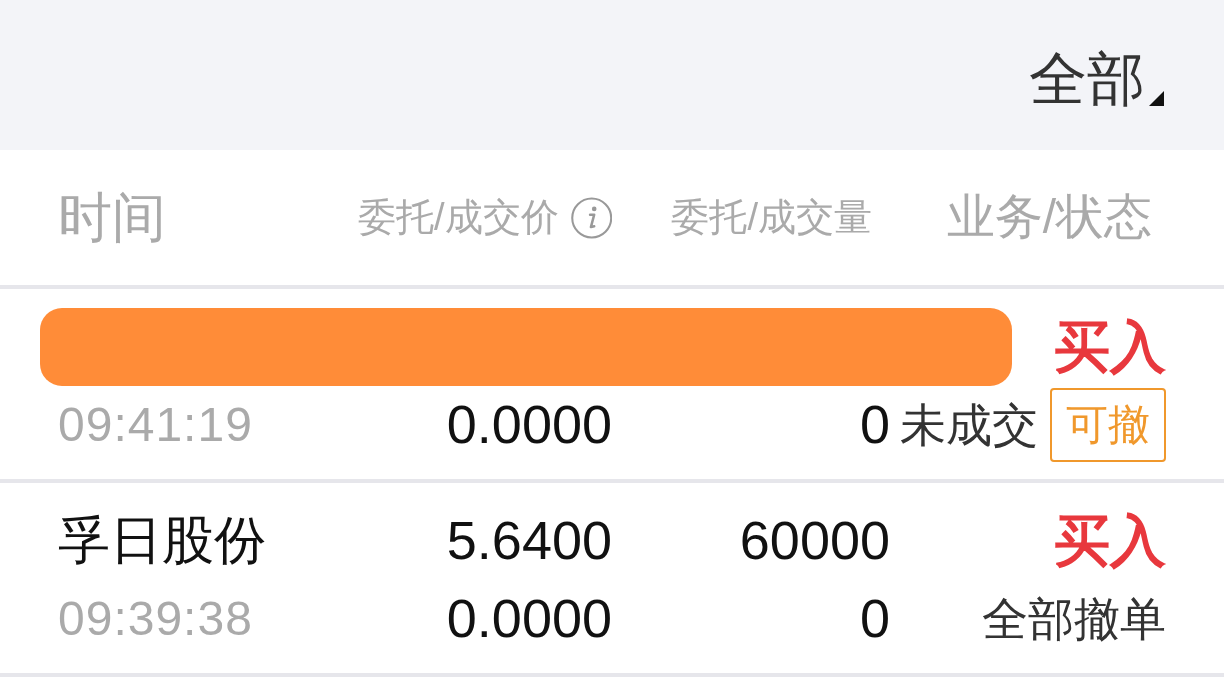 The width and height of the screenshot is (1224, 685). Describe the element at coordinates (1156, 98) in the screenshot. I see `caret-icon` at that location.